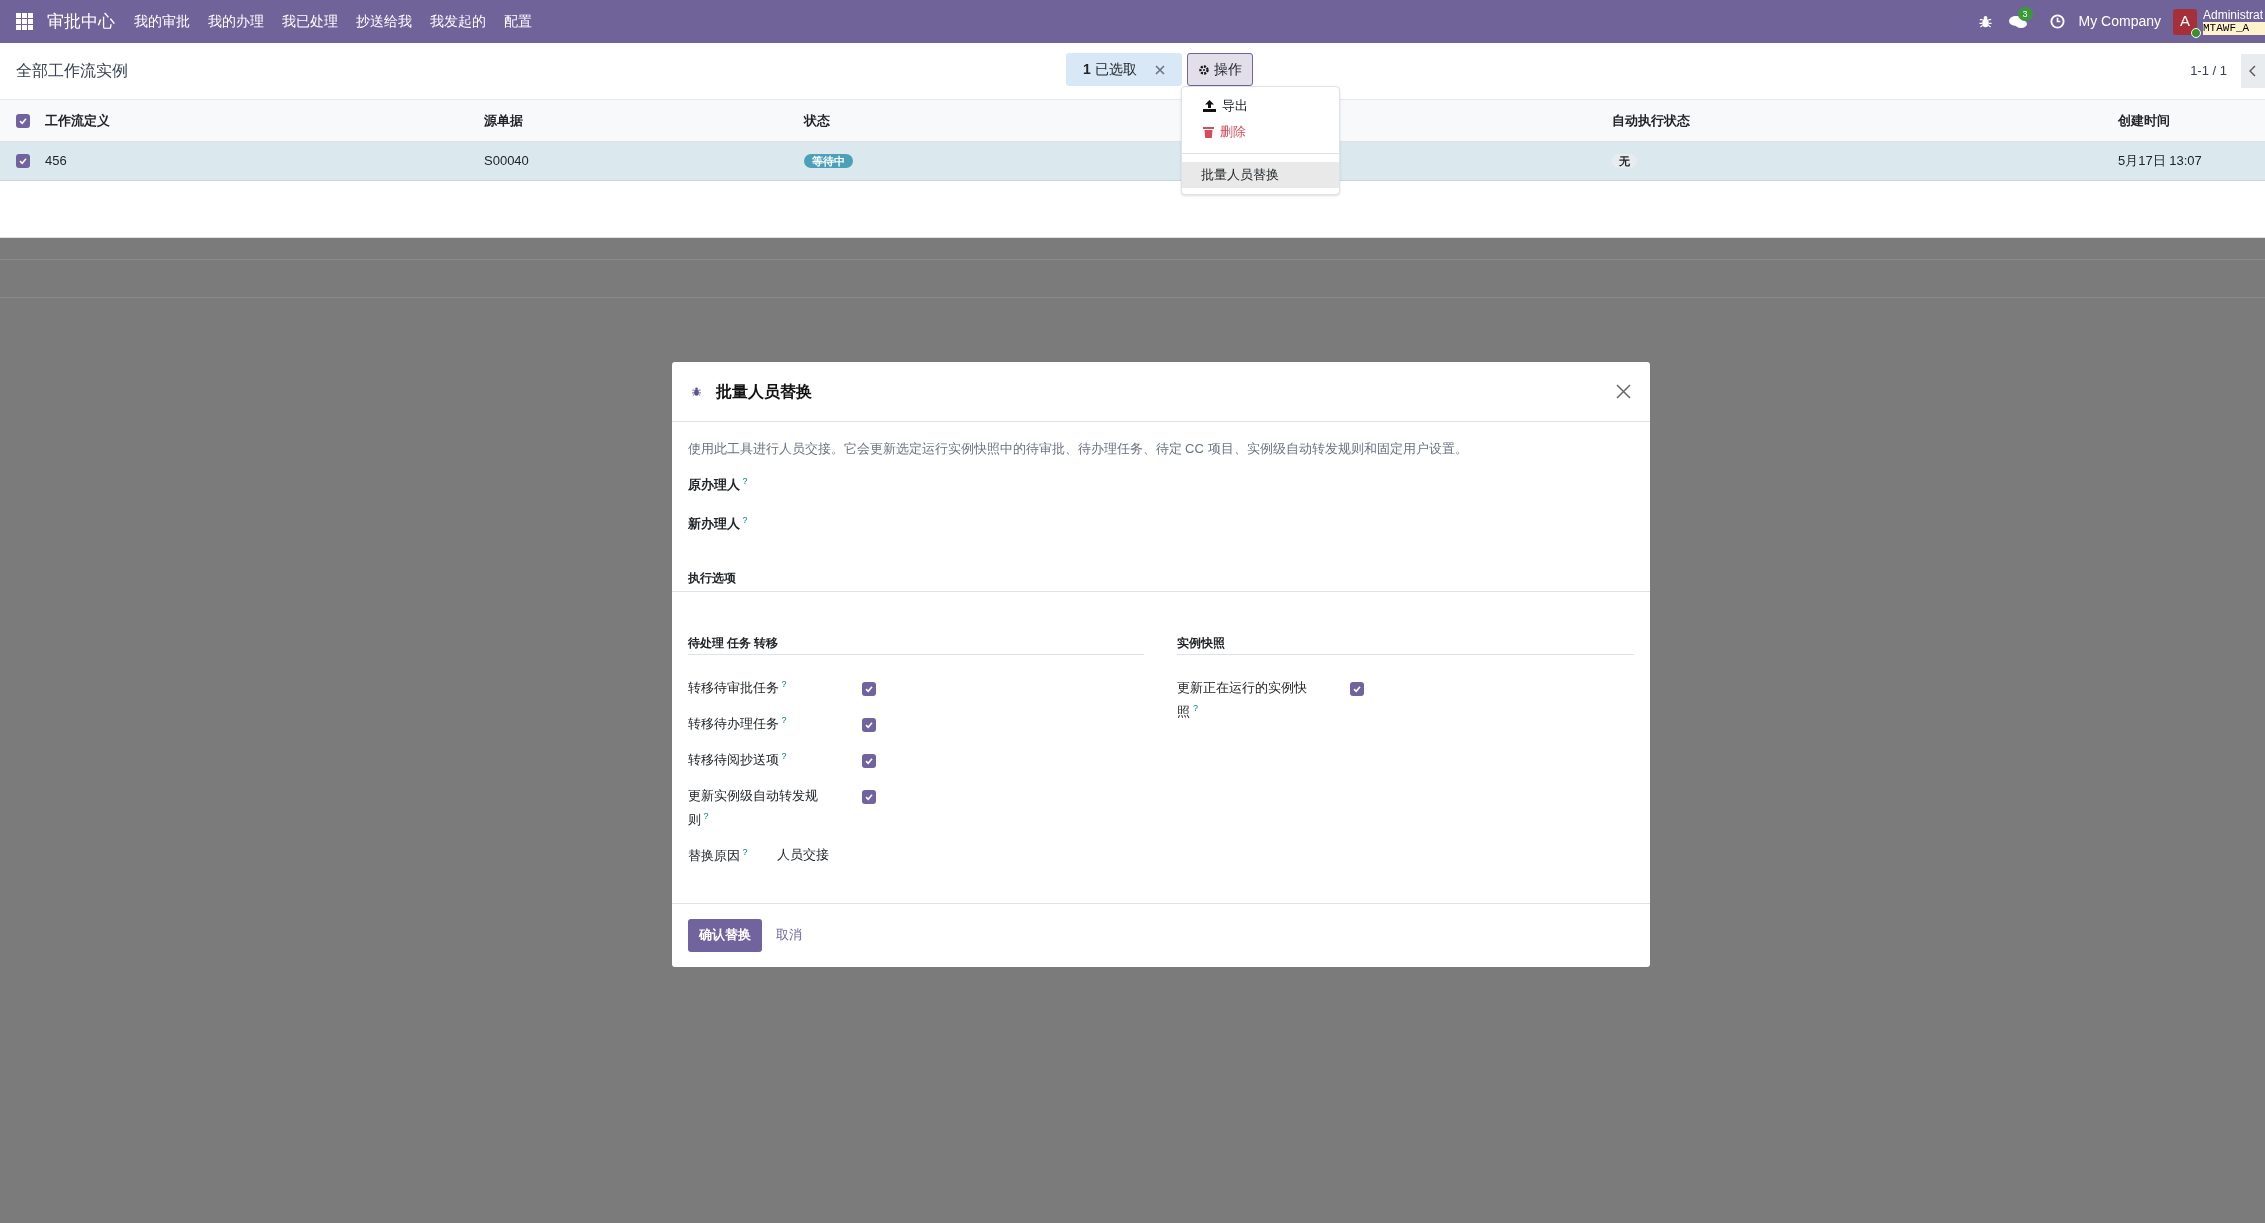  What do you see at coordinates (503, 120) in the screenshot?
I see `column-header: 源单据` at bounding box center [503, 120].